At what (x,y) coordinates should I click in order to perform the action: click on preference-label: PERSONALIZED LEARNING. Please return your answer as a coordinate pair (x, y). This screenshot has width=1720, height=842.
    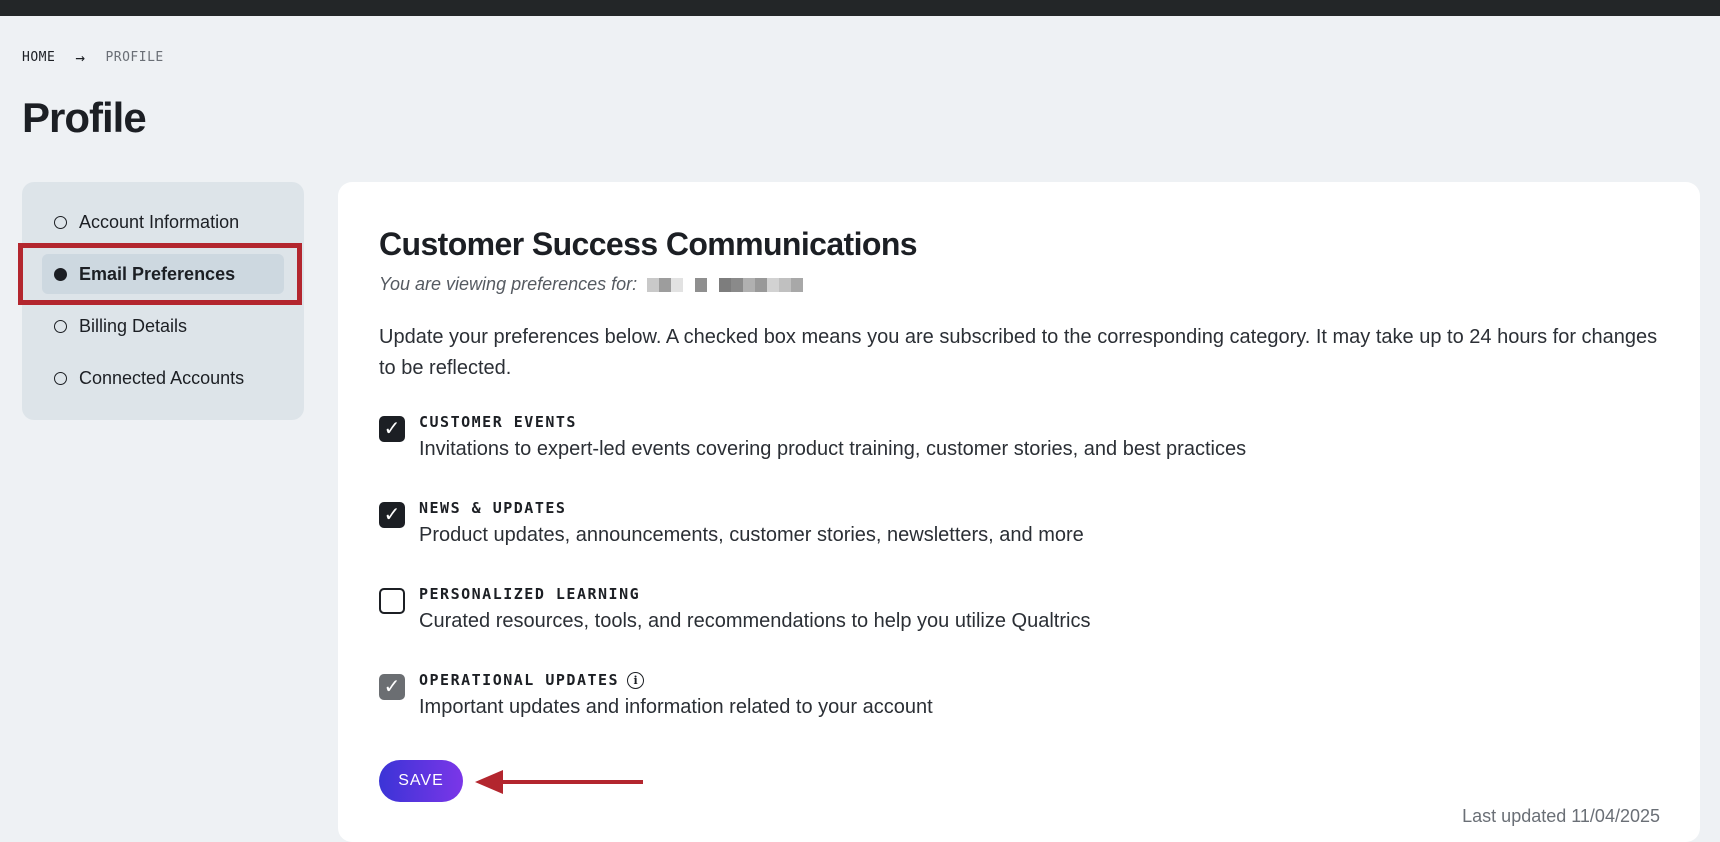
    Looking at the image, I should click on (530, 594).